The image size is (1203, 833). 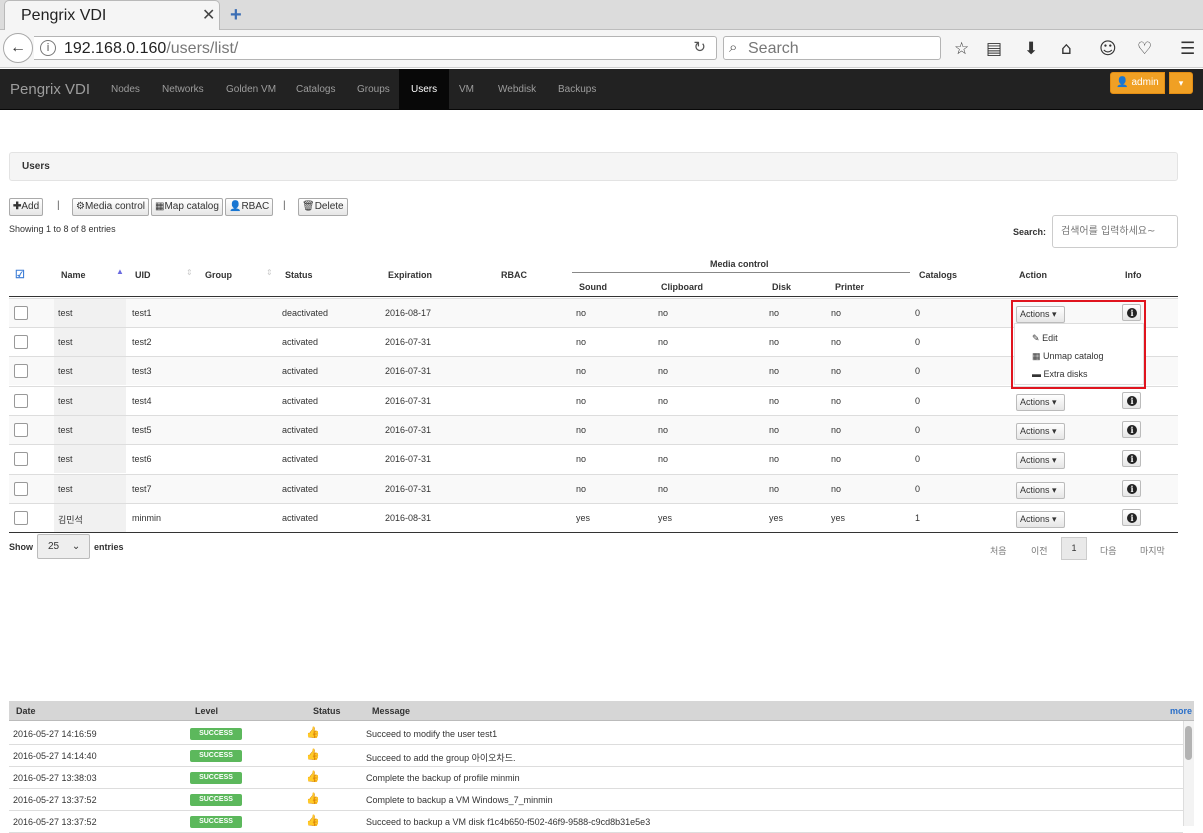 I want to click on page-length-select: 25 ⌄, so click(x=63, y=546).